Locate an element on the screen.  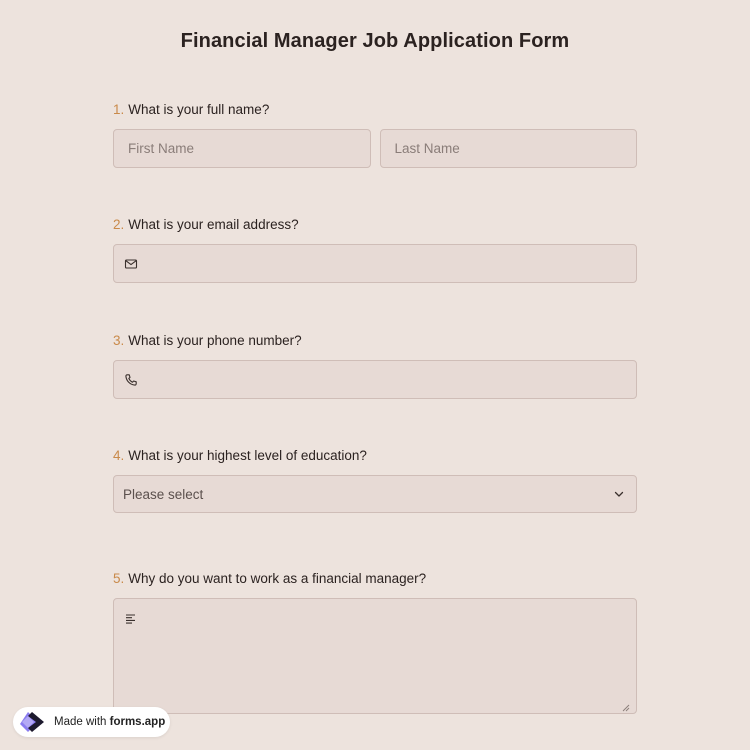
badge-text: Made with forms.app is located at coordinates (109, 722).